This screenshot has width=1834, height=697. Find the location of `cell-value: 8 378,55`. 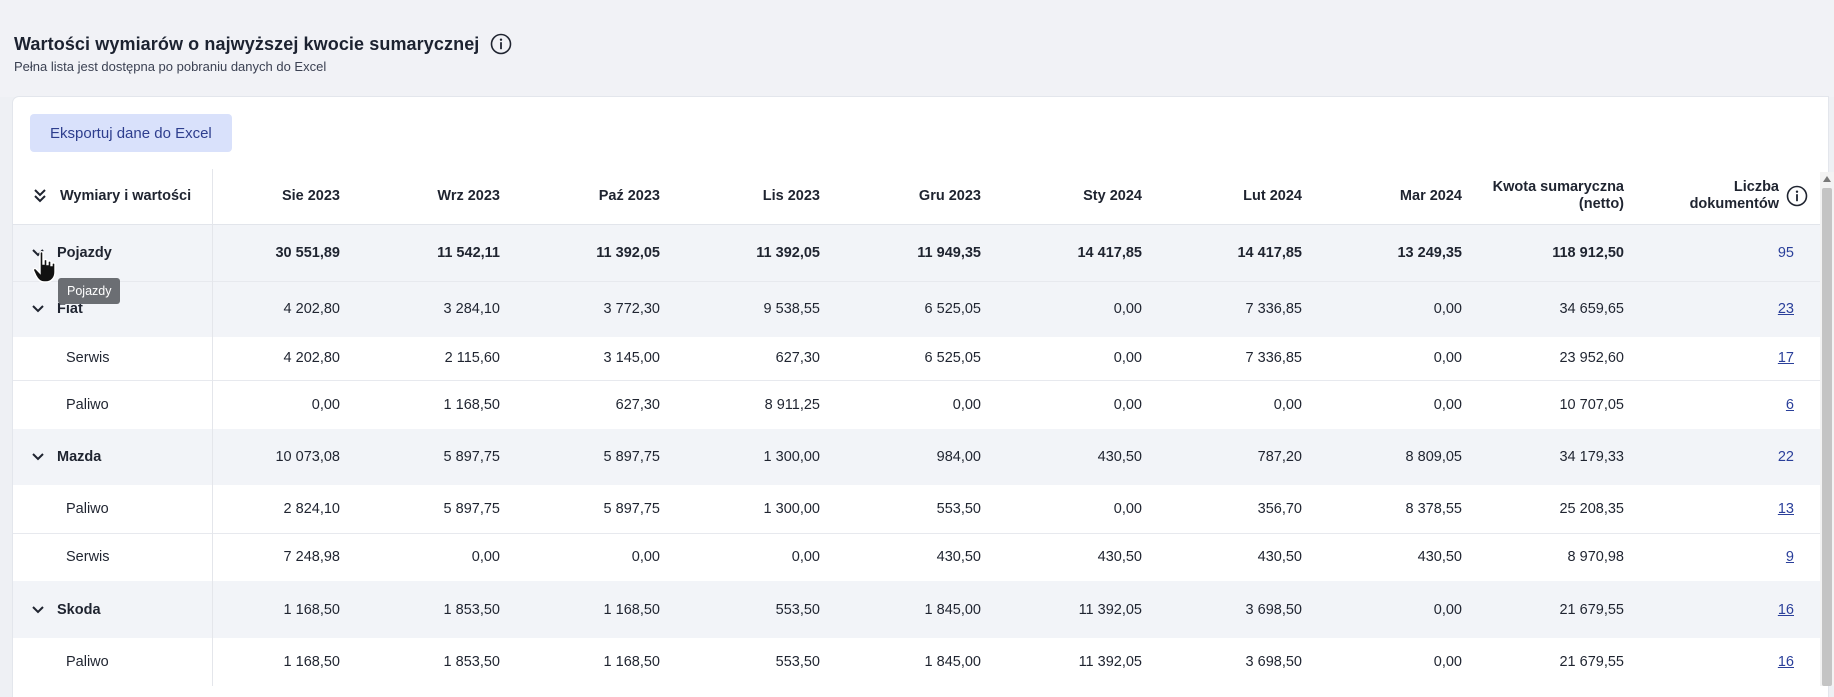

cell-value: 8 378,55 is located at coordinates (1433, 508).